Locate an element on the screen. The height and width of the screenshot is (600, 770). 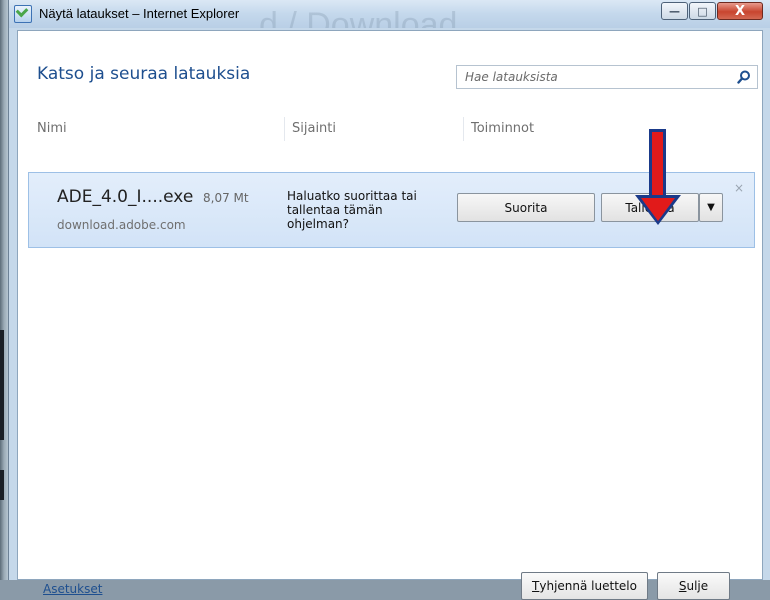
save-options-button: ▼ is located at coordinates (711, 207).